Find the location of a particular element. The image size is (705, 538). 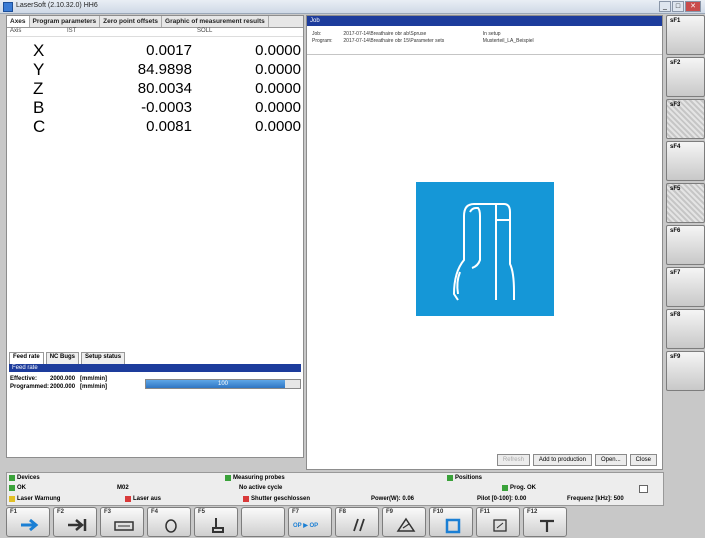

feed-programmed-row: Programmed: 2000.000 [mm/min] is located at coordinates (58, 387).